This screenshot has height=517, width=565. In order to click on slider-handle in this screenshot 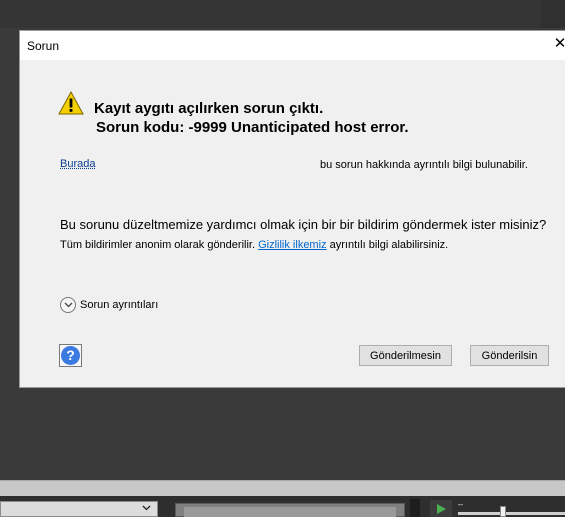, I will do `click(503, 511)`.